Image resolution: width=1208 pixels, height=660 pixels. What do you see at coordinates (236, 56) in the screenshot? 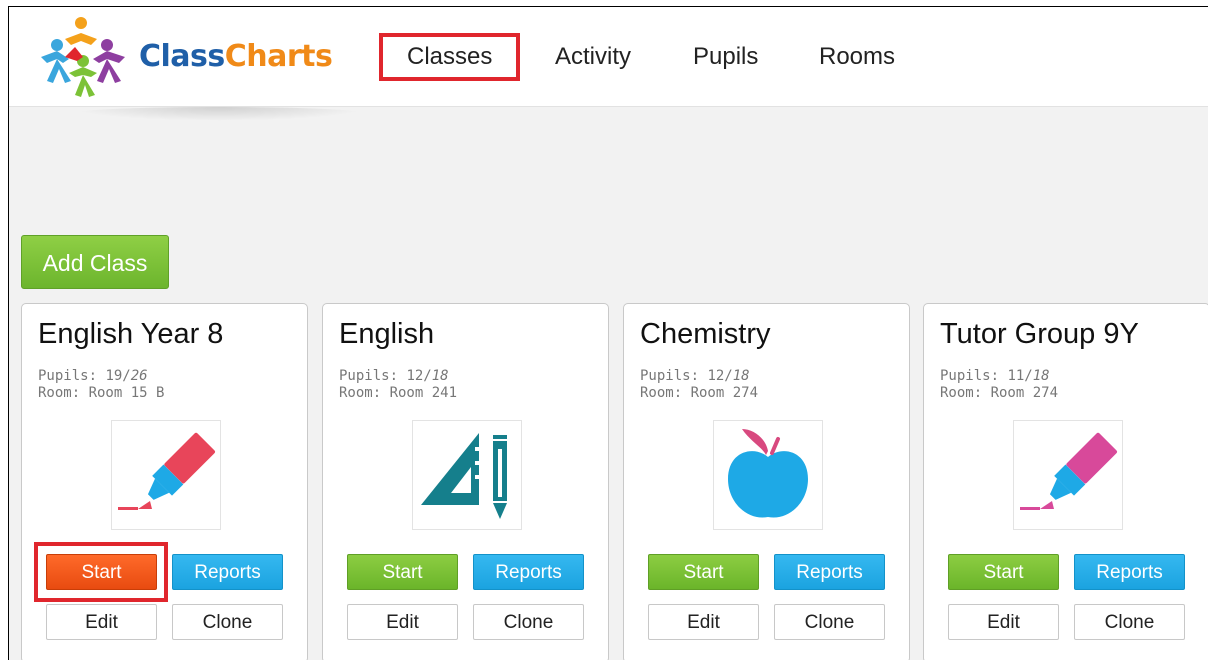
I see `logo-wordmark: ClassCharts` at bounding box center [236, 56].